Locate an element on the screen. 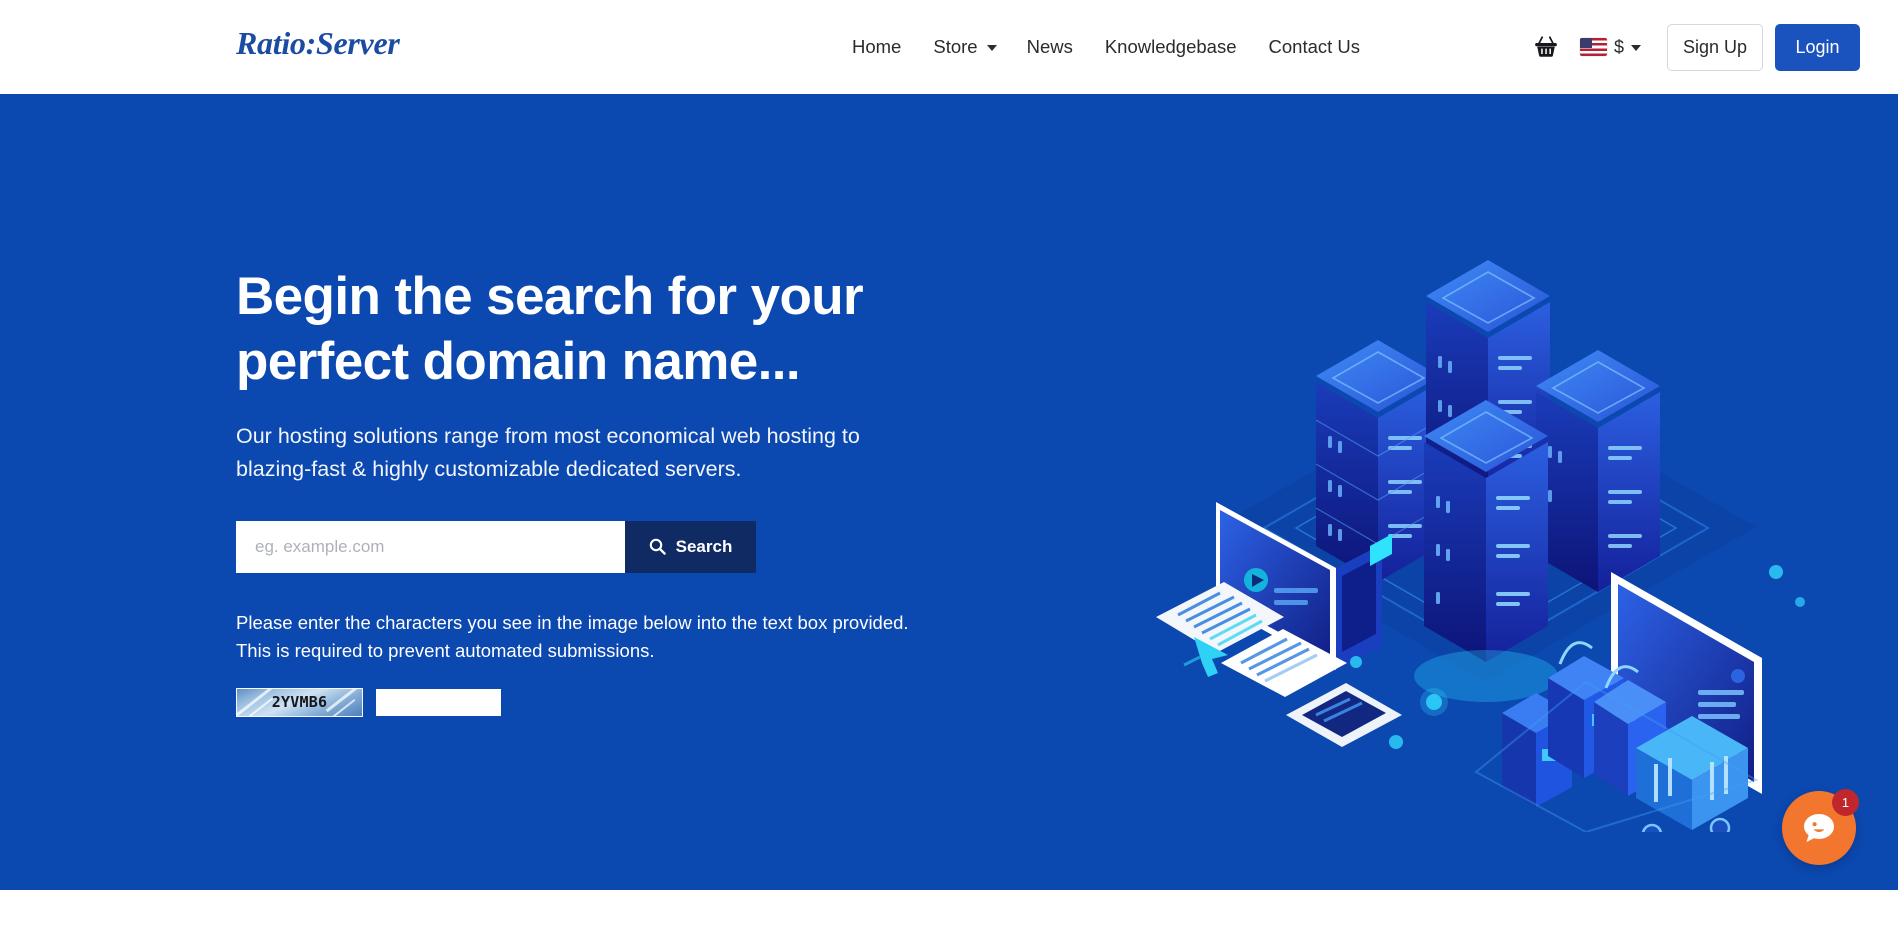 The height and width of the screenshot is (941, 1898). domain-search-form: Search is located at coordinates (496, 546).